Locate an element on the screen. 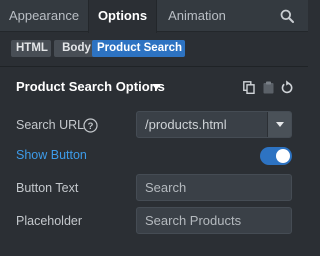 The height and width of the screenshot is (256, 320). show-button-toggle is located at coordinates (276, 156).